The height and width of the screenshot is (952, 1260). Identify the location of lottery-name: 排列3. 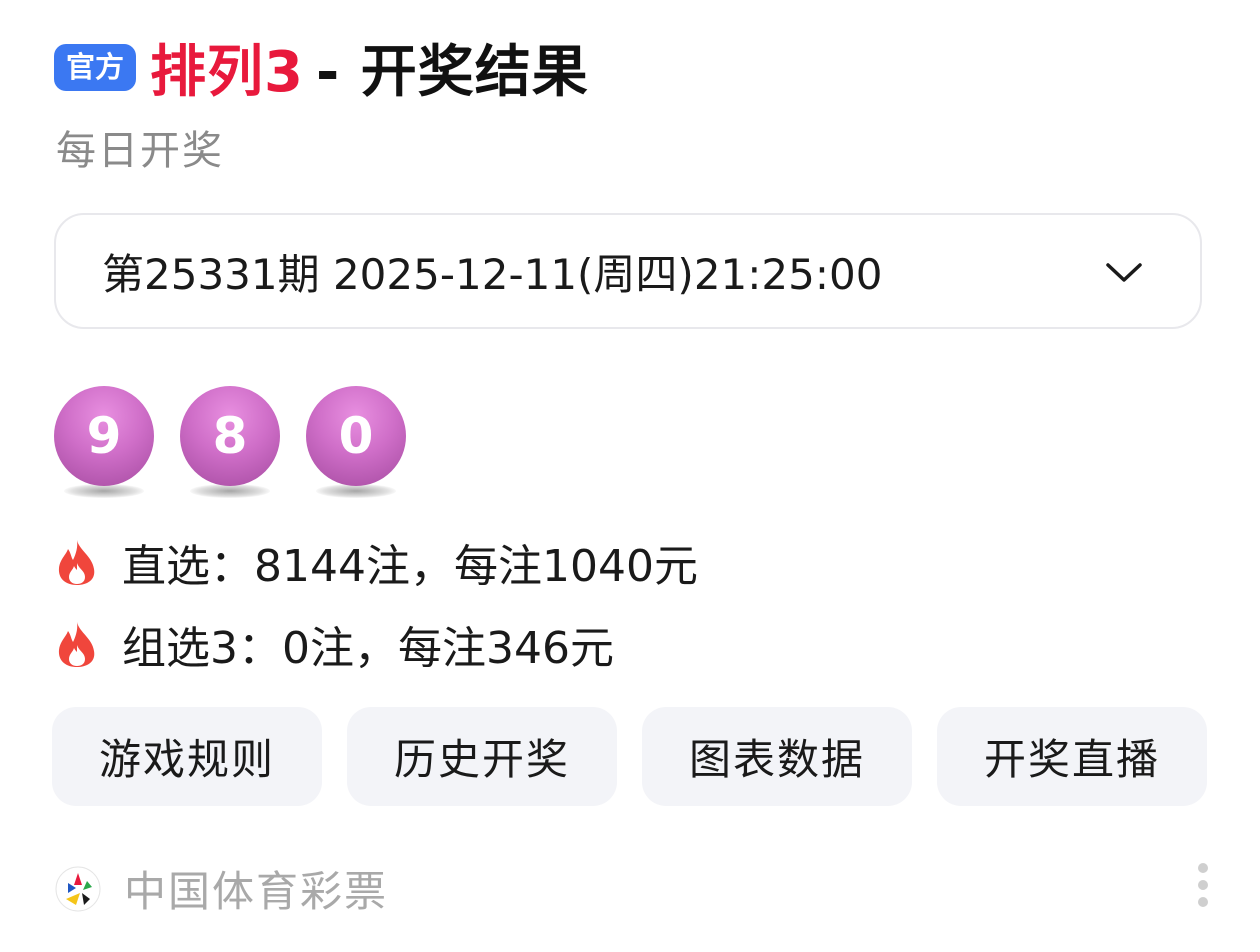
(227, 67).